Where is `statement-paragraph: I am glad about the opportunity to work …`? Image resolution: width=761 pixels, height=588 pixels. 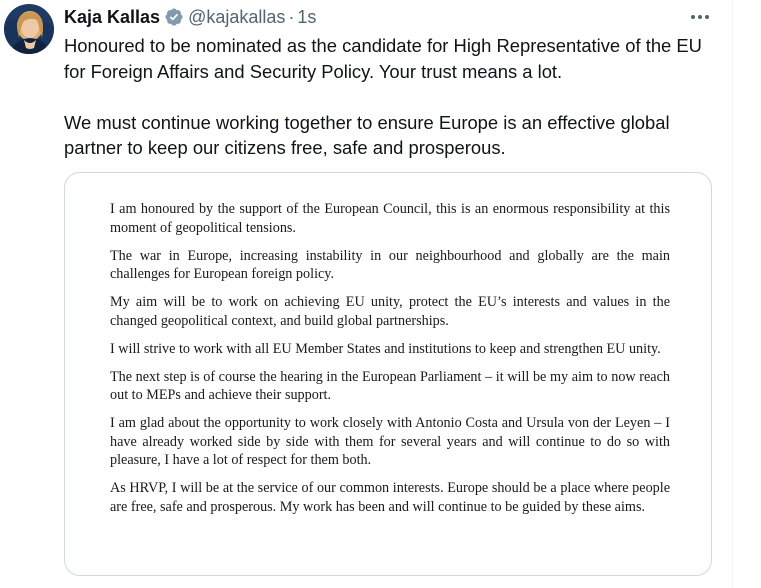
statement-paragraph: I am glad about the opportunity to work … is located at coordinates (390, 441).